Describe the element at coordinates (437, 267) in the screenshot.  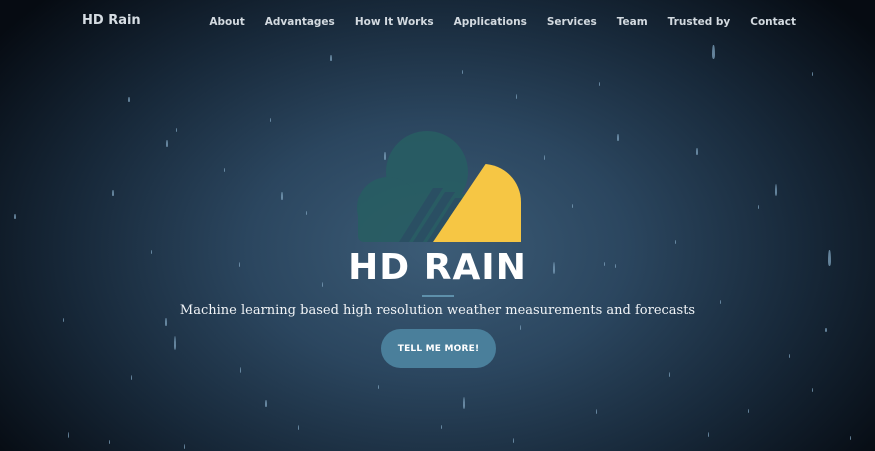
I see `hero-title: HD RAIN` at that location.